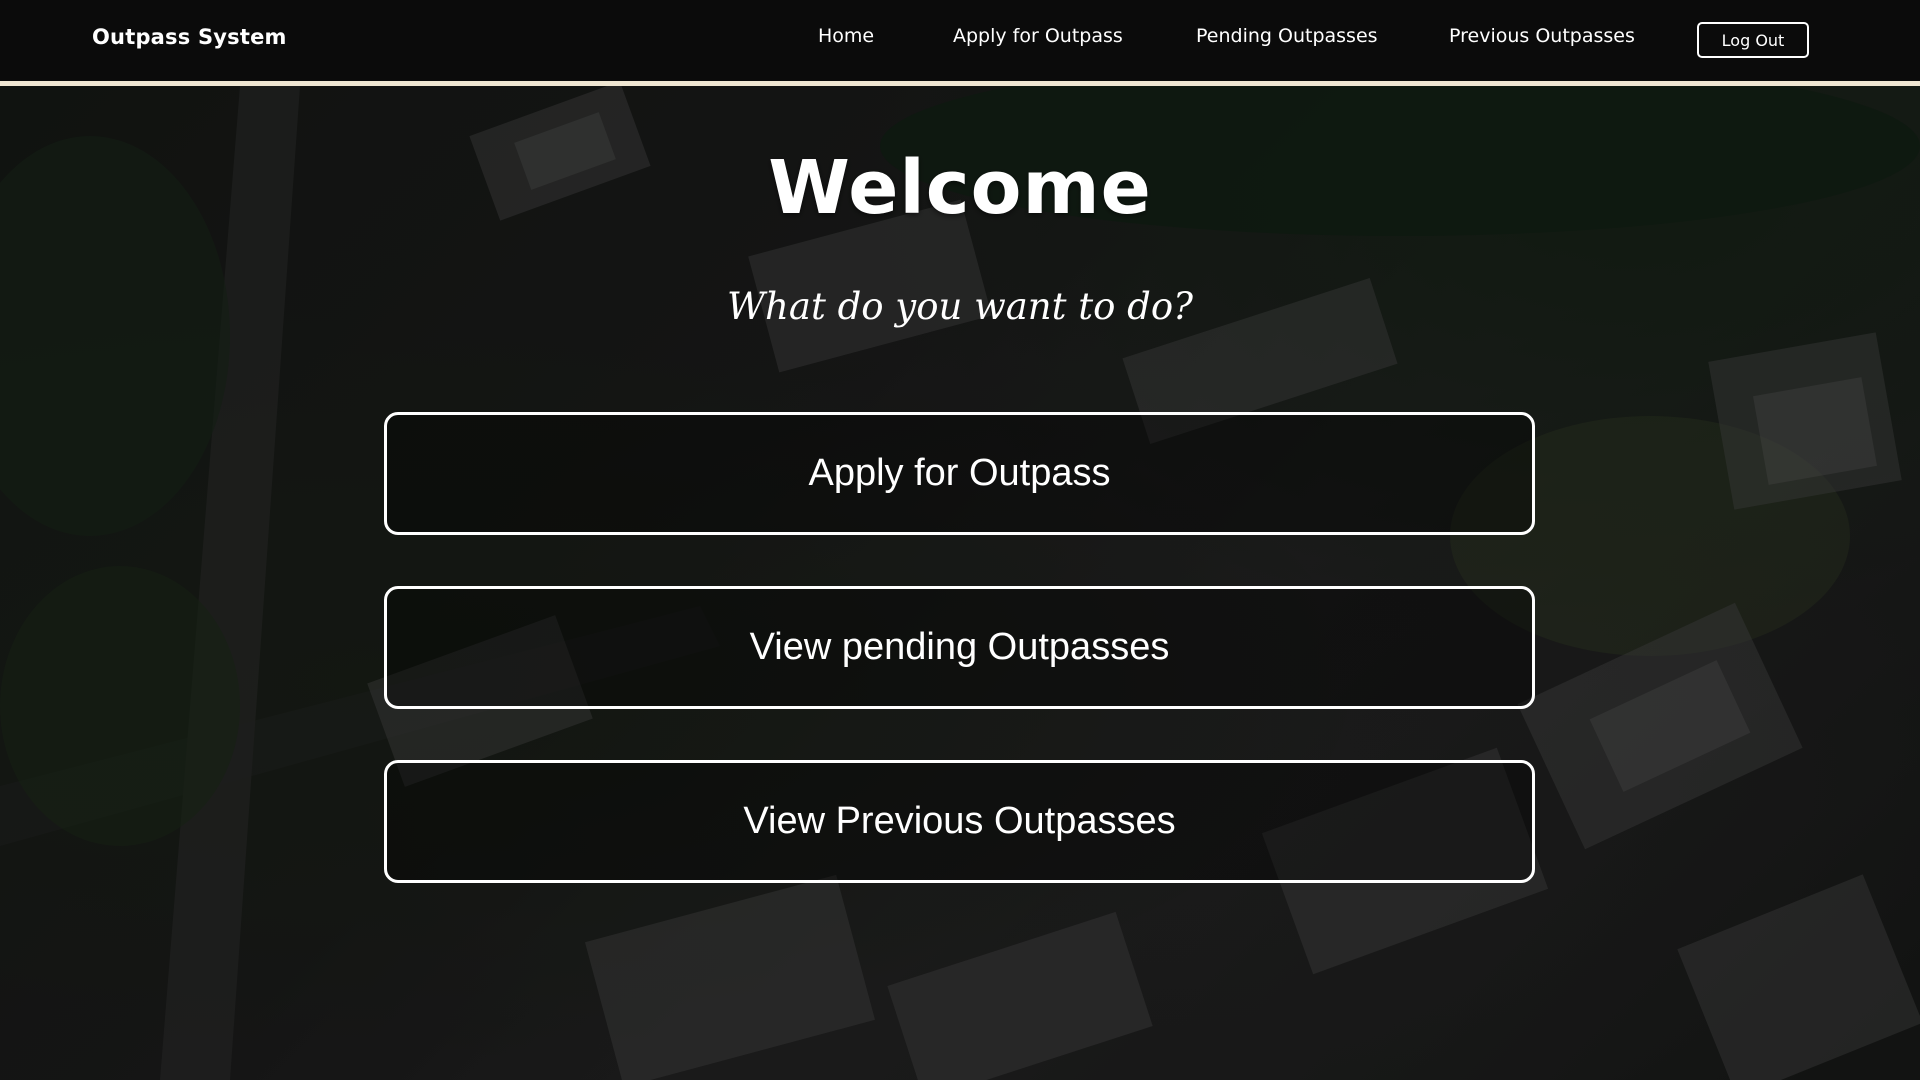 The height and width of the screenshot is (1080, 1920). What do you see at coordinates (846, 36) in the screenshot?
I see `nav-home-link: Home` at bounding box center [846, 36].